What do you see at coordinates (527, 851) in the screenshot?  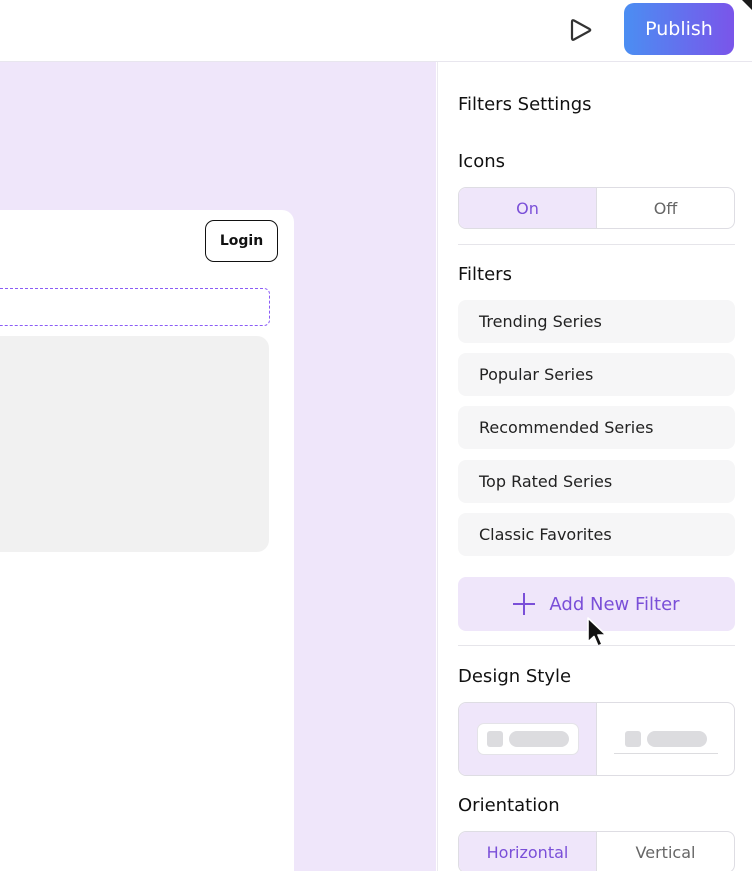 I see `orientation-horizontal-option: Horizontal` at bounding box center [527, 851].